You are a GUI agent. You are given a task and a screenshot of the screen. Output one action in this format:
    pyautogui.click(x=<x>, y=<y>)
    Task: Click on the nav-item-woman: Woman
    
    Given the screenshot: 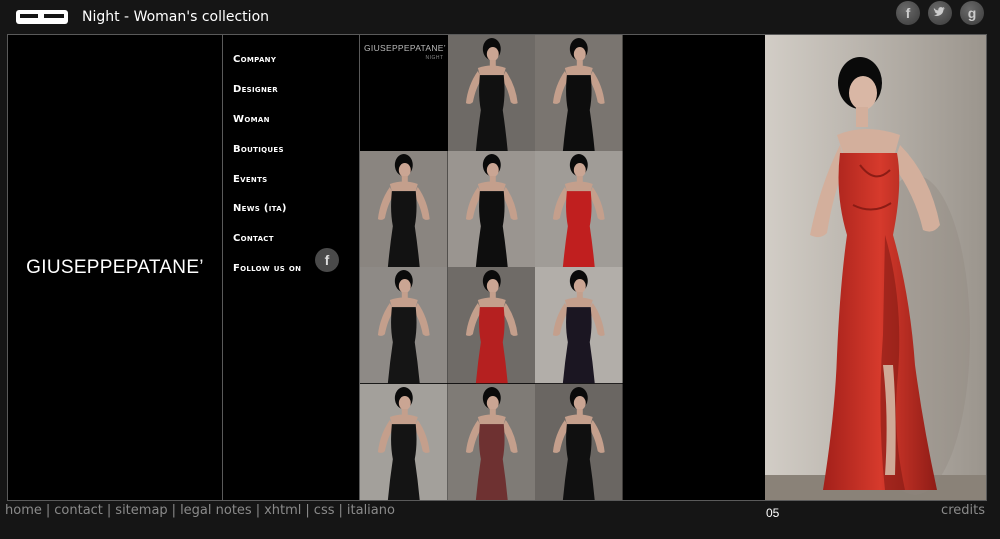 What is the action you would take?
    pyautogui.click(x=291, y=120)
    